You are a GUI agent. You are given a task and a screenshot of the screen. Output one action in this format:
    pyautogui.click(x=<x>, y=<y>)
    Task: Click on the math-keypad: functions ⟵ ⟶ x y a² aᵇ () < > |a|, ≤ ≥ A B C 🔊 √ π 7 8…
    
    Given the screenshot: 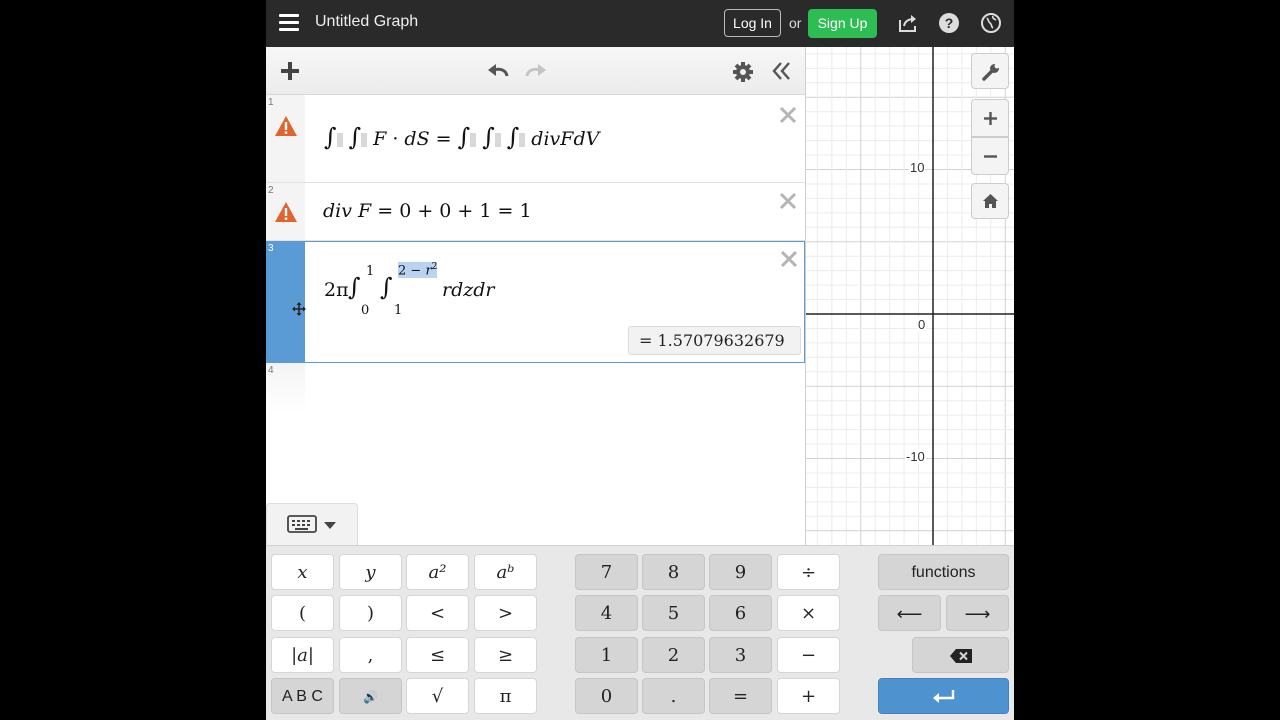 What is the action you would take?
    pyautogui.click(x=640, y=632)
    